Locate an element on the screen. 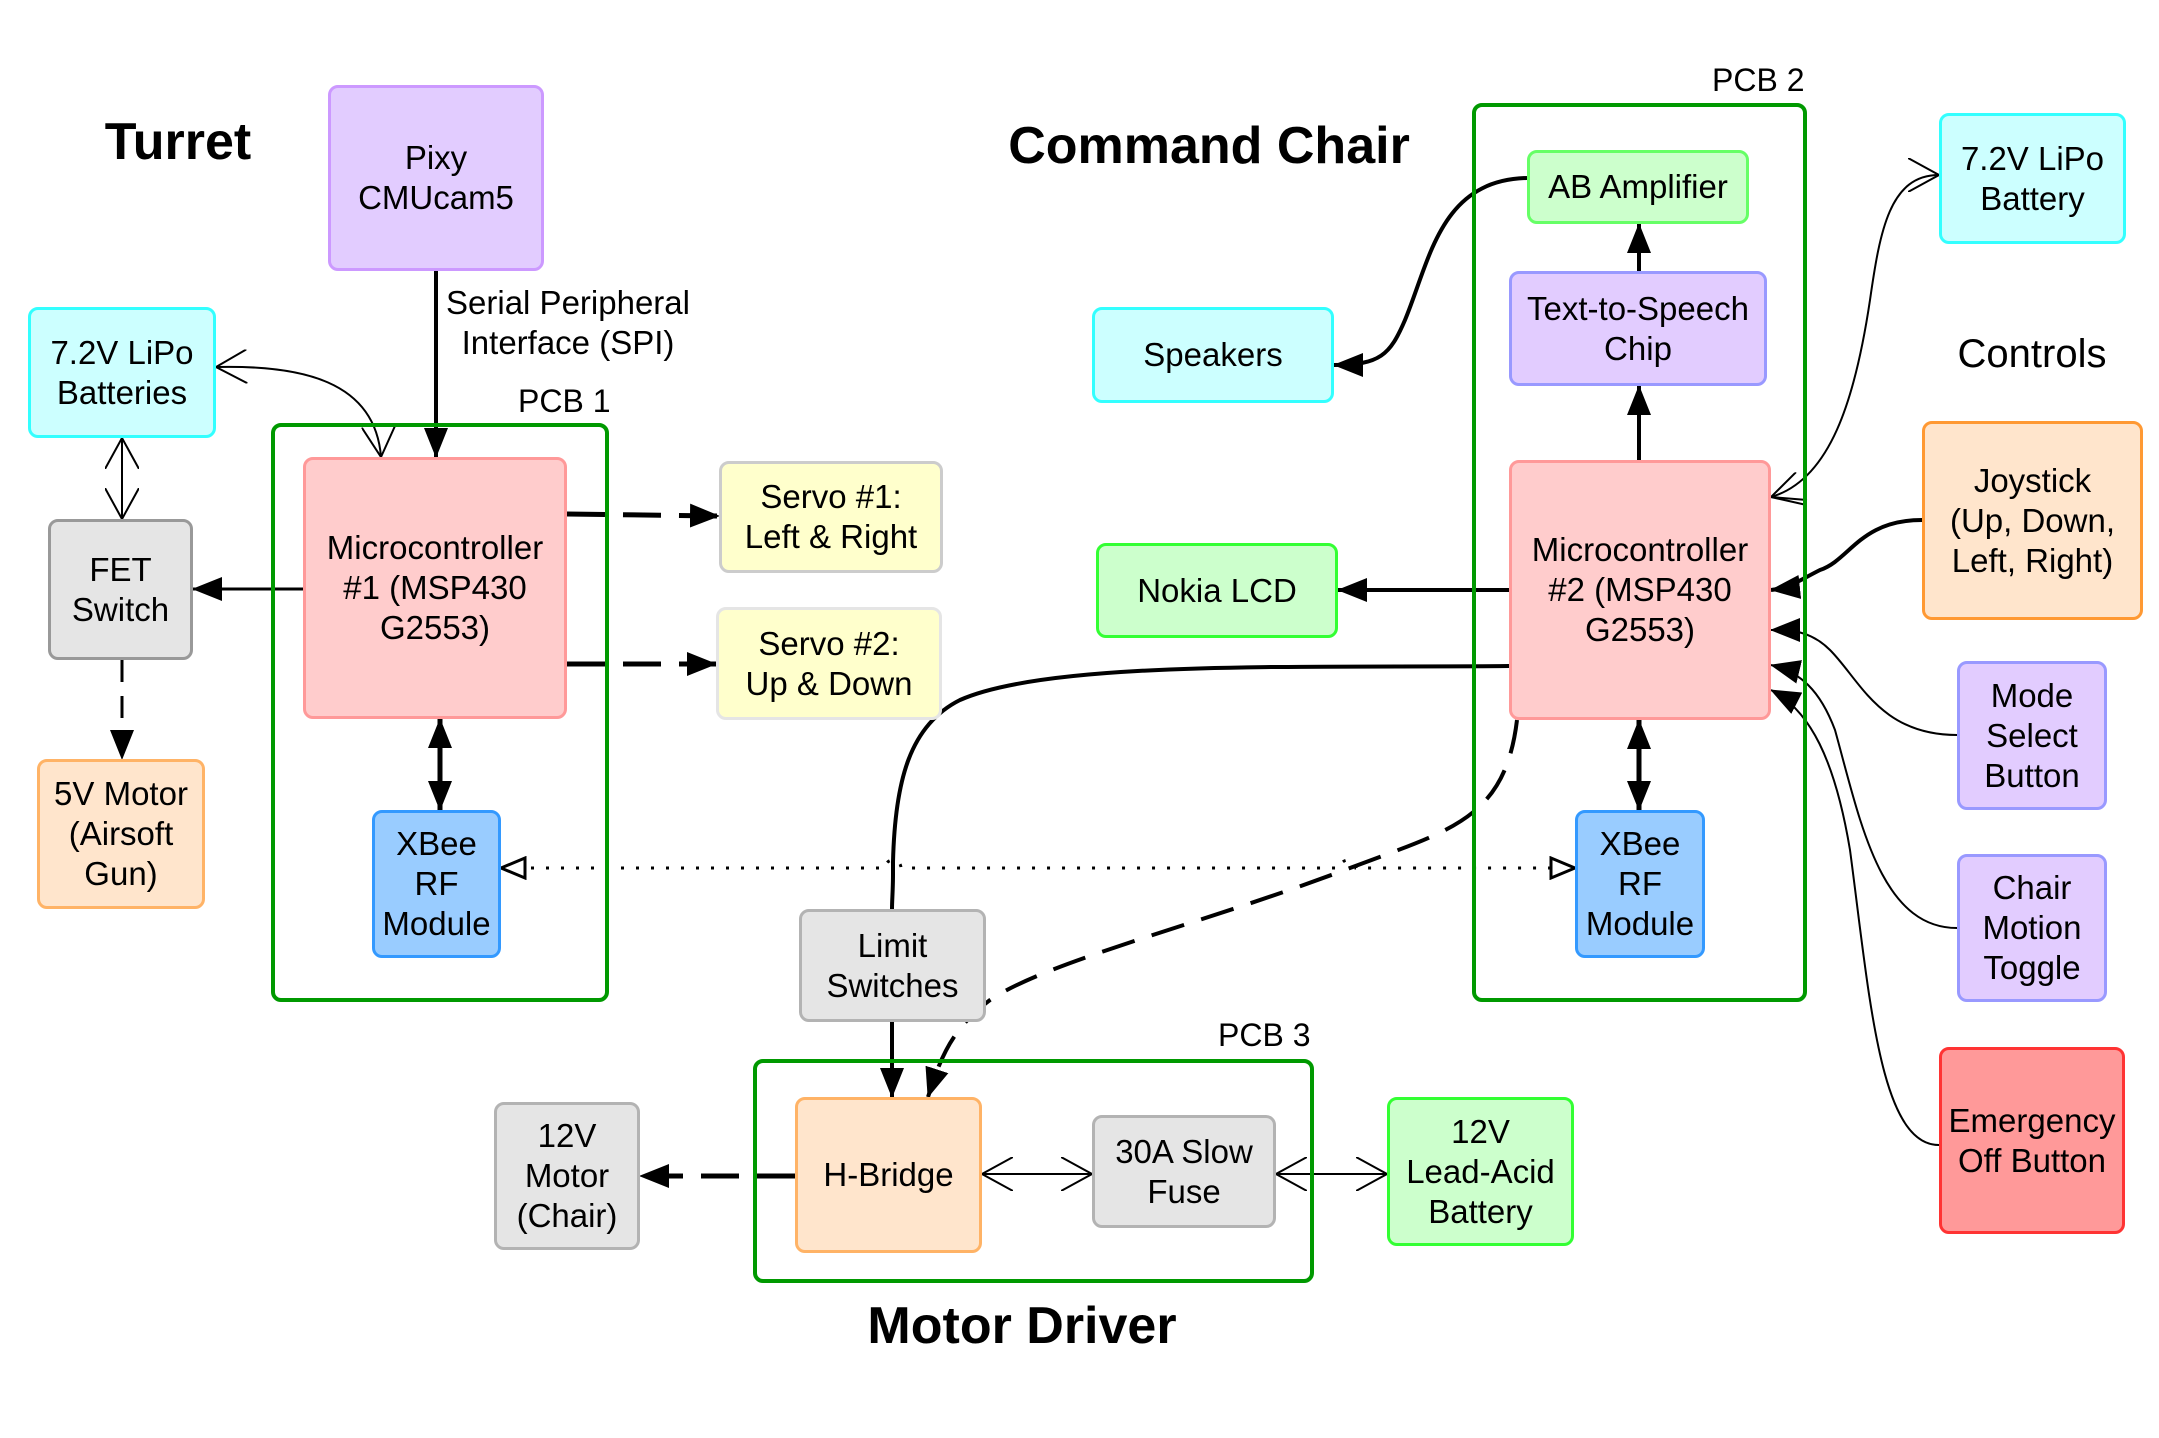 The width and height of the screenshot is (2159, 1438). fet-switch-block: FET Switch is located at coordinates (120, 589).